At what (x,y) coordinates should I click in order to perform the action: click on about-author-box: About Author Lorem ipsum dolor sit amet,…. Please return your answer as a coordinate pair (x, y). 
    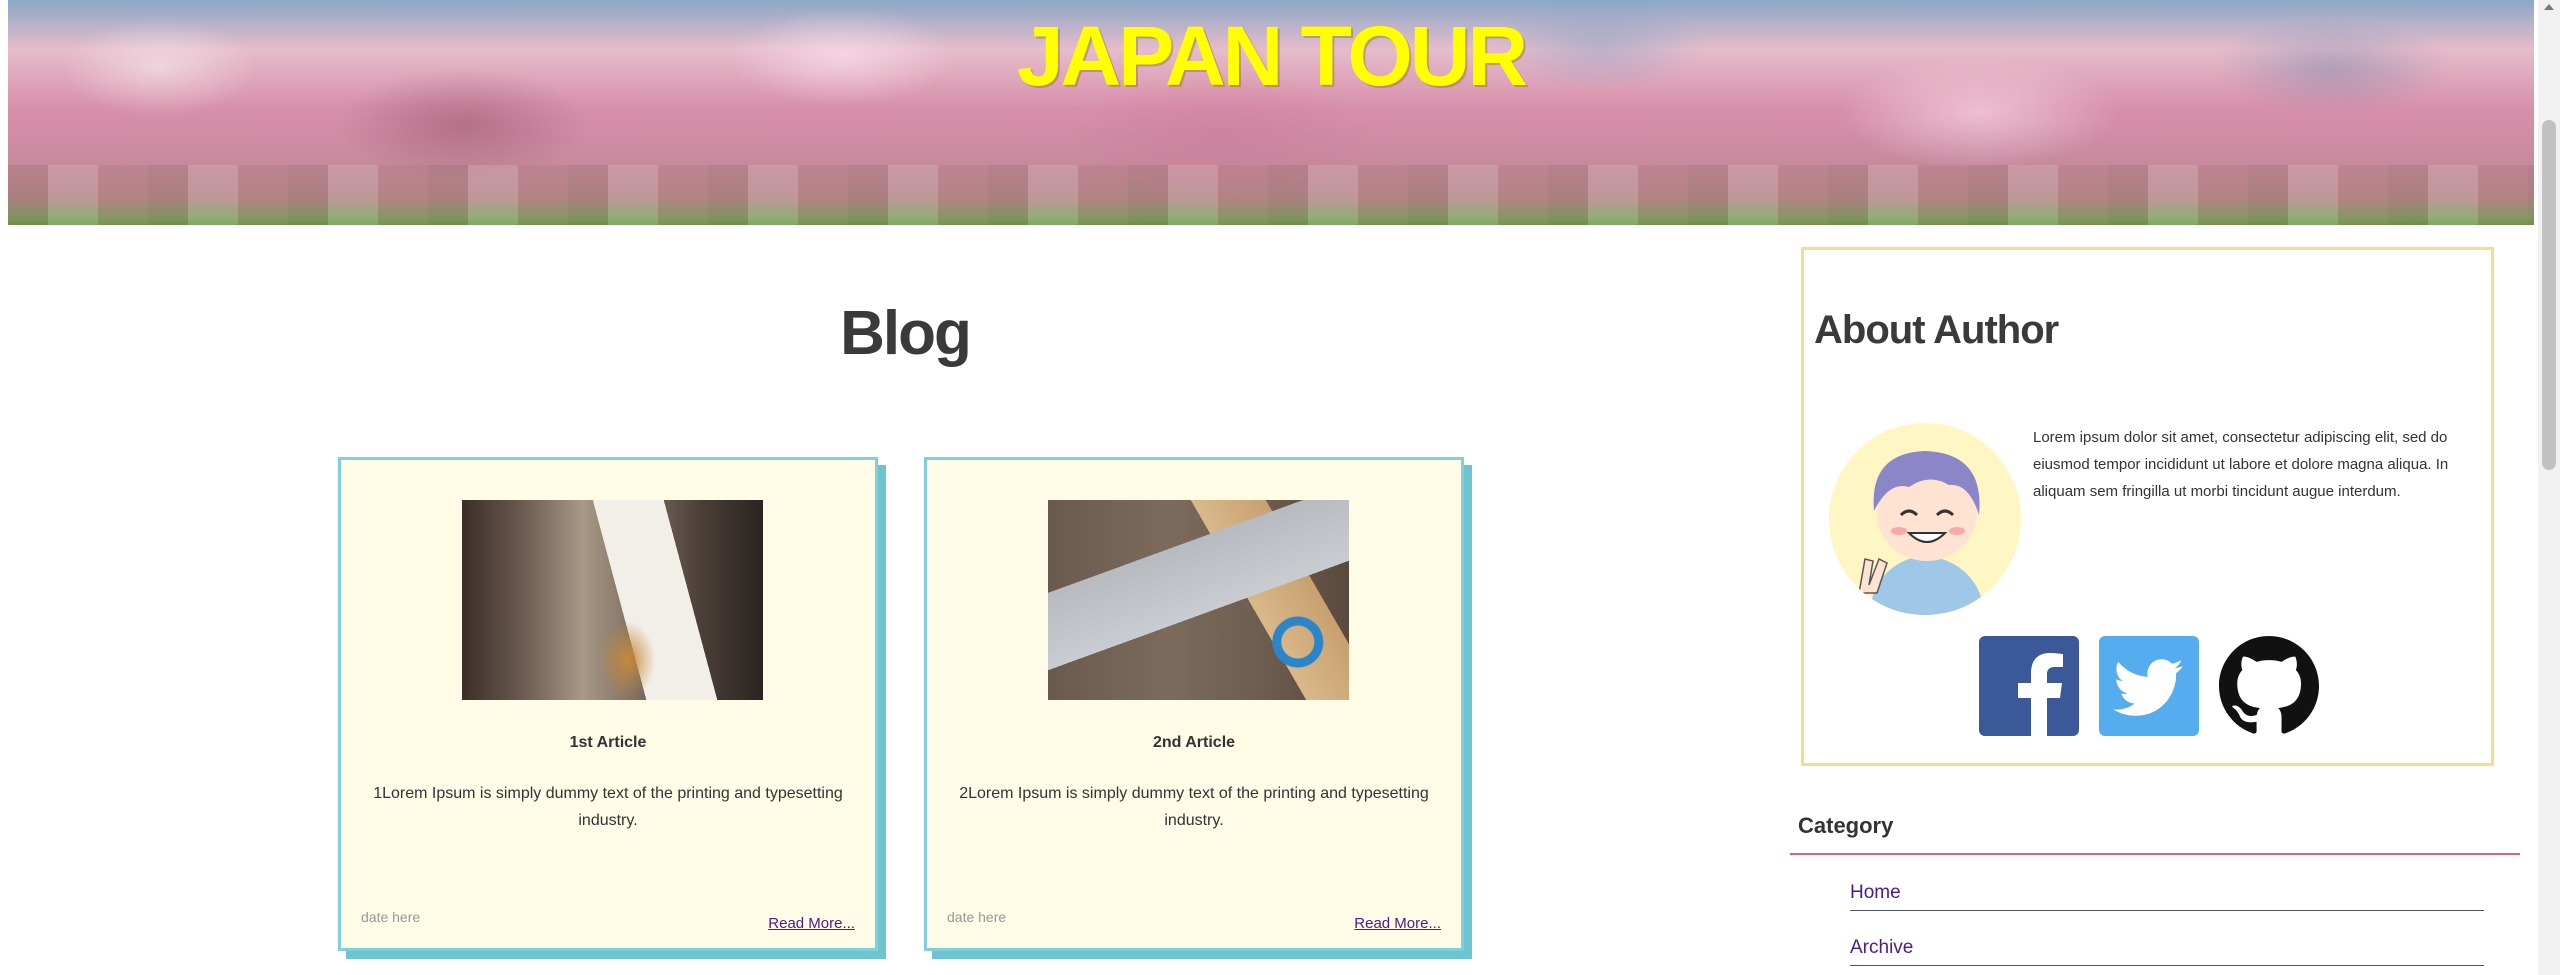
    Looking at the image, I should click on (2147, 506).